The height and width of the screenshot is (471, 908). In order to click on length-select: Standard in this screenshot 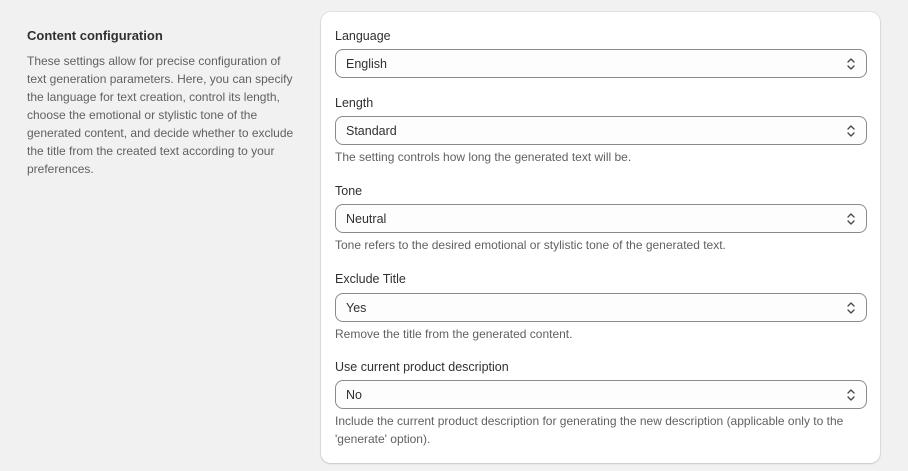, I will do `click(601, 130)`.